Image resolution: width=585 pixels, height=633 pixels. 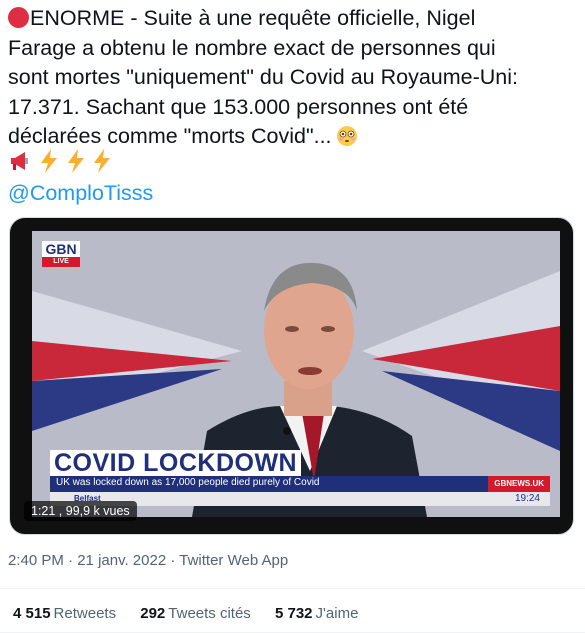 I want to click on quote-tweets-stat: 292 Tweets cités, so click(x=195, y=613).